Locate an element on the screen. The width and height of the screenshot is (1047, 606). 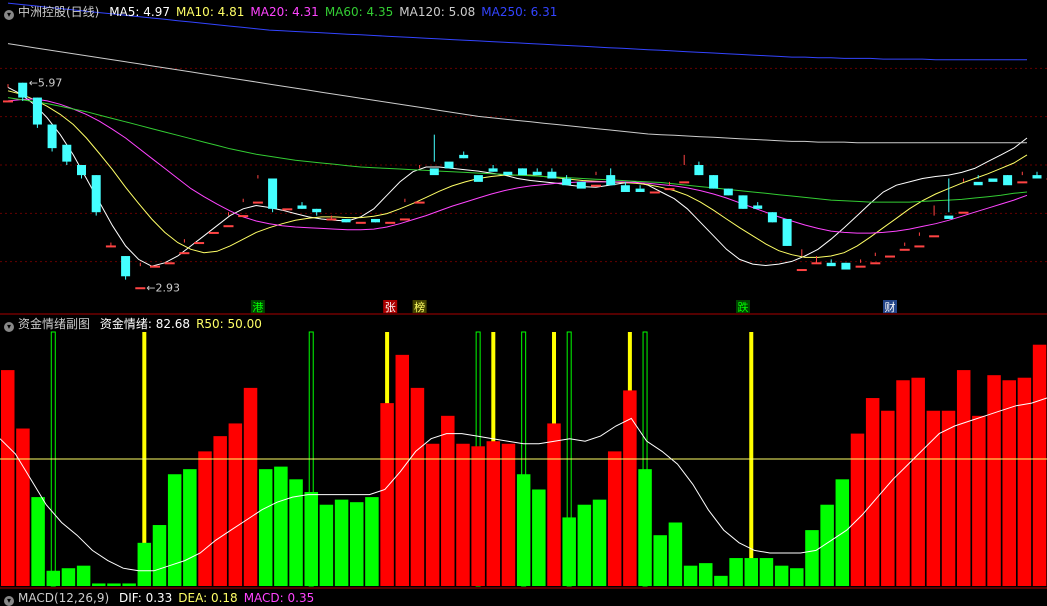
macd-legend-item-2: MACD: 0.35 is located at coordinates (279, 598).